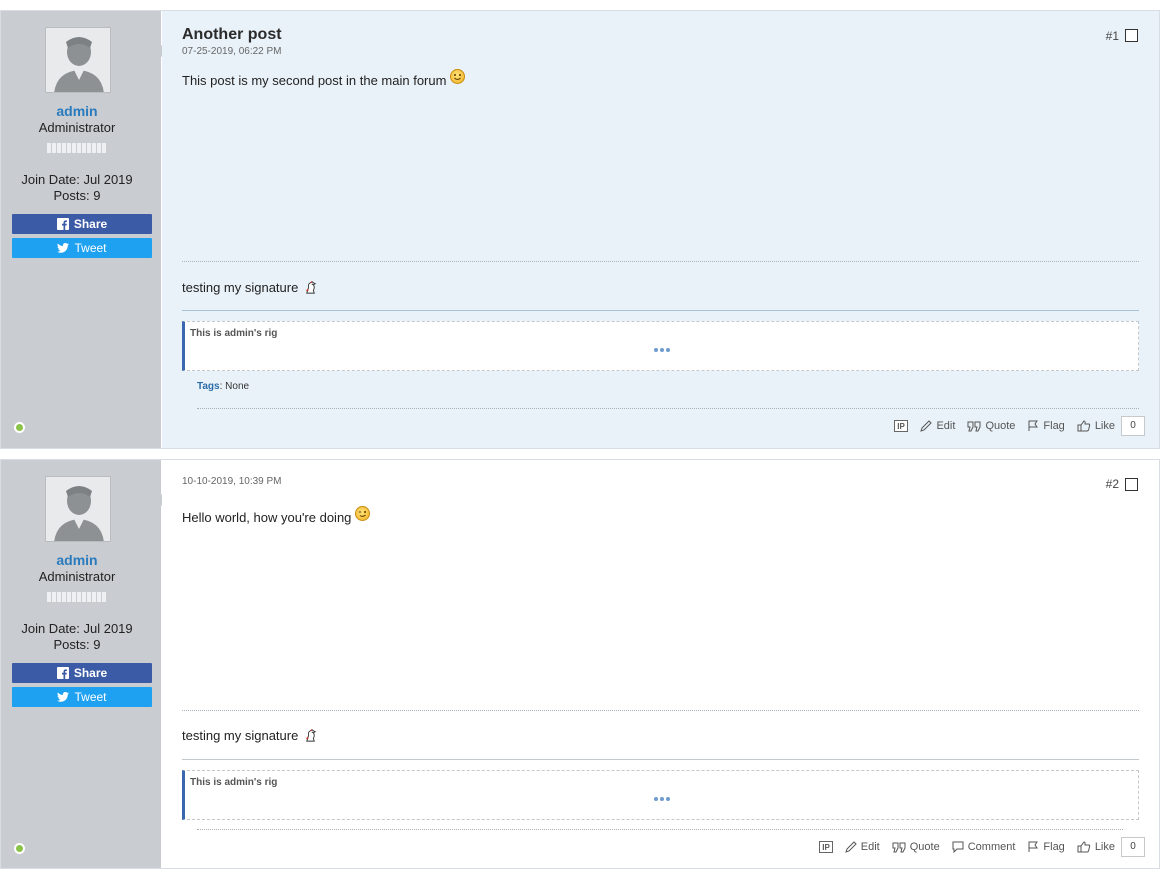 The width and height of the screenshot is (1160, 869). I want to click on tags-value: : None, so click(234, 386).